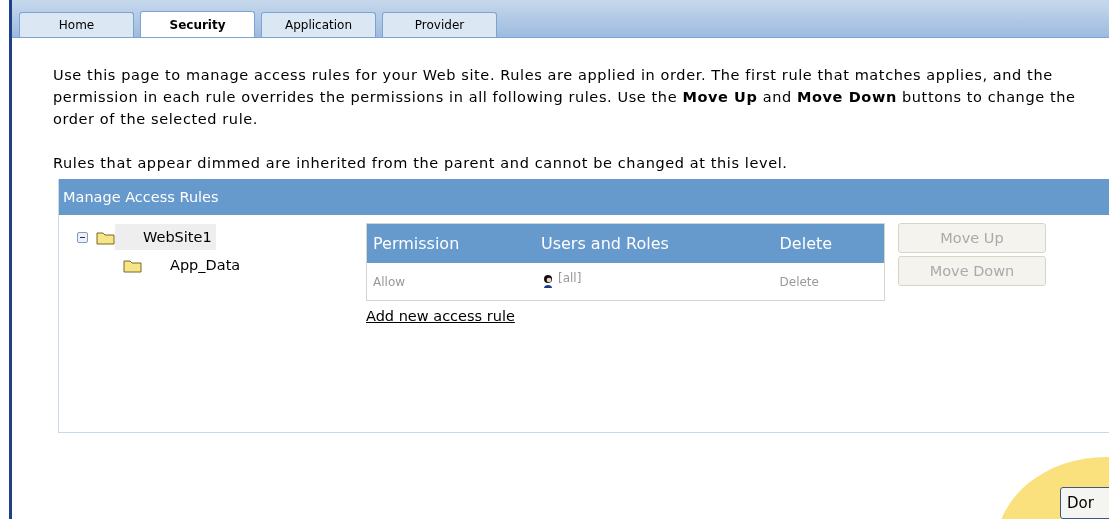 The width and height of the screenshot is (1109, 519). I want to click on collapse-icon, so click(82, 237).